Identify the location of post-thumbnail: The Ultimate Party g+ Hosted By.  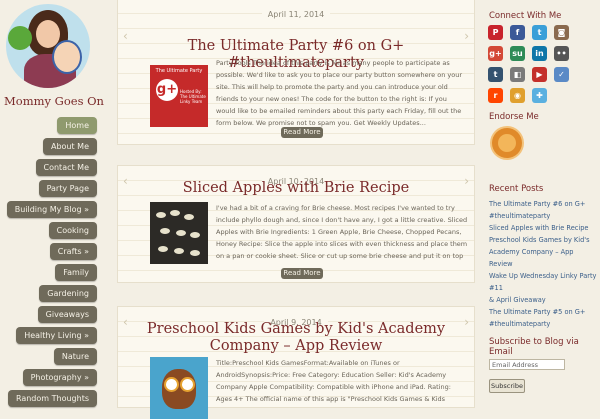
(179, 96).